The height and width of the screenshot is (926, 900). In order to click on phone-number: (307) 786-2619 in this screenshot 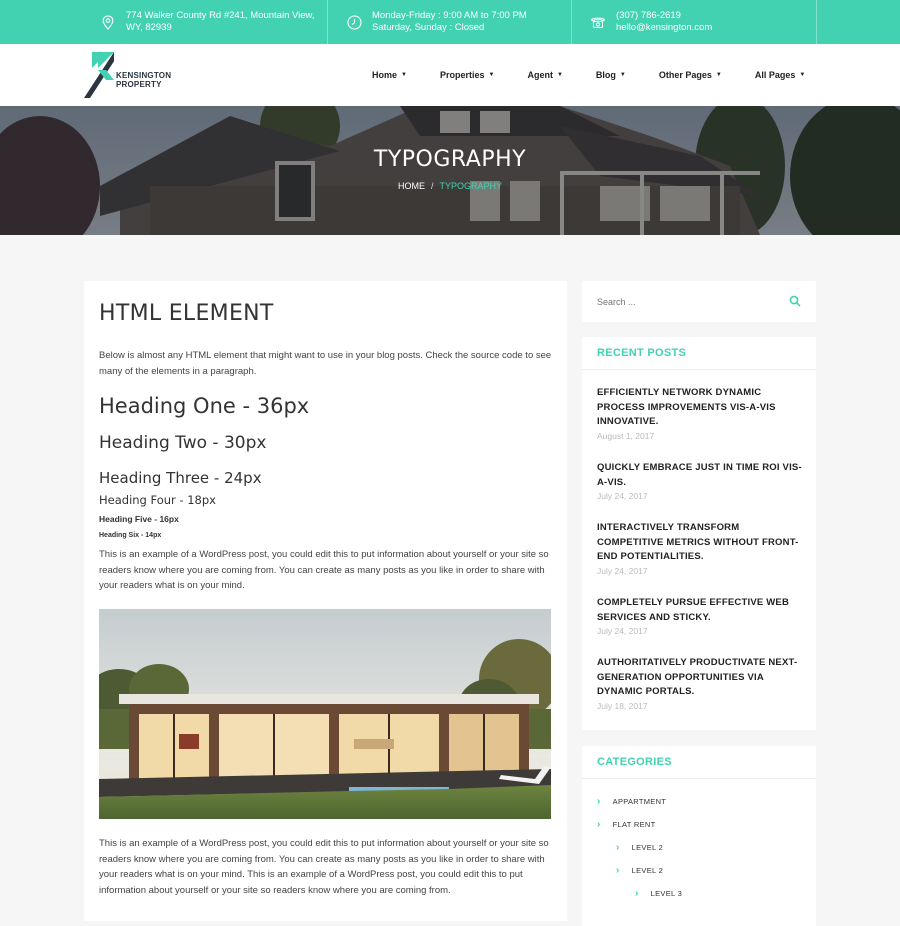, I will do `click(664, 16)`.